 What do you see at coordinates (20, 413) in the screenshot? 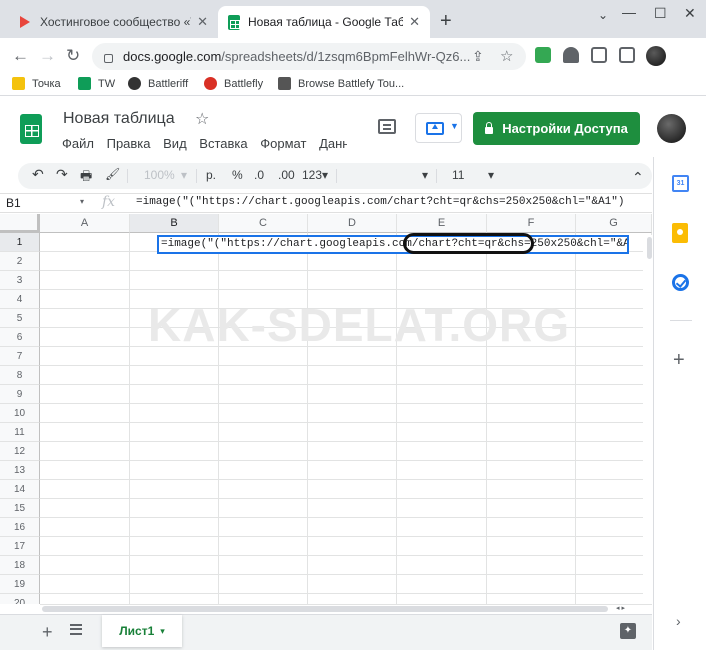
I see `row-header-10: 10` at bounding box center [20, 413].